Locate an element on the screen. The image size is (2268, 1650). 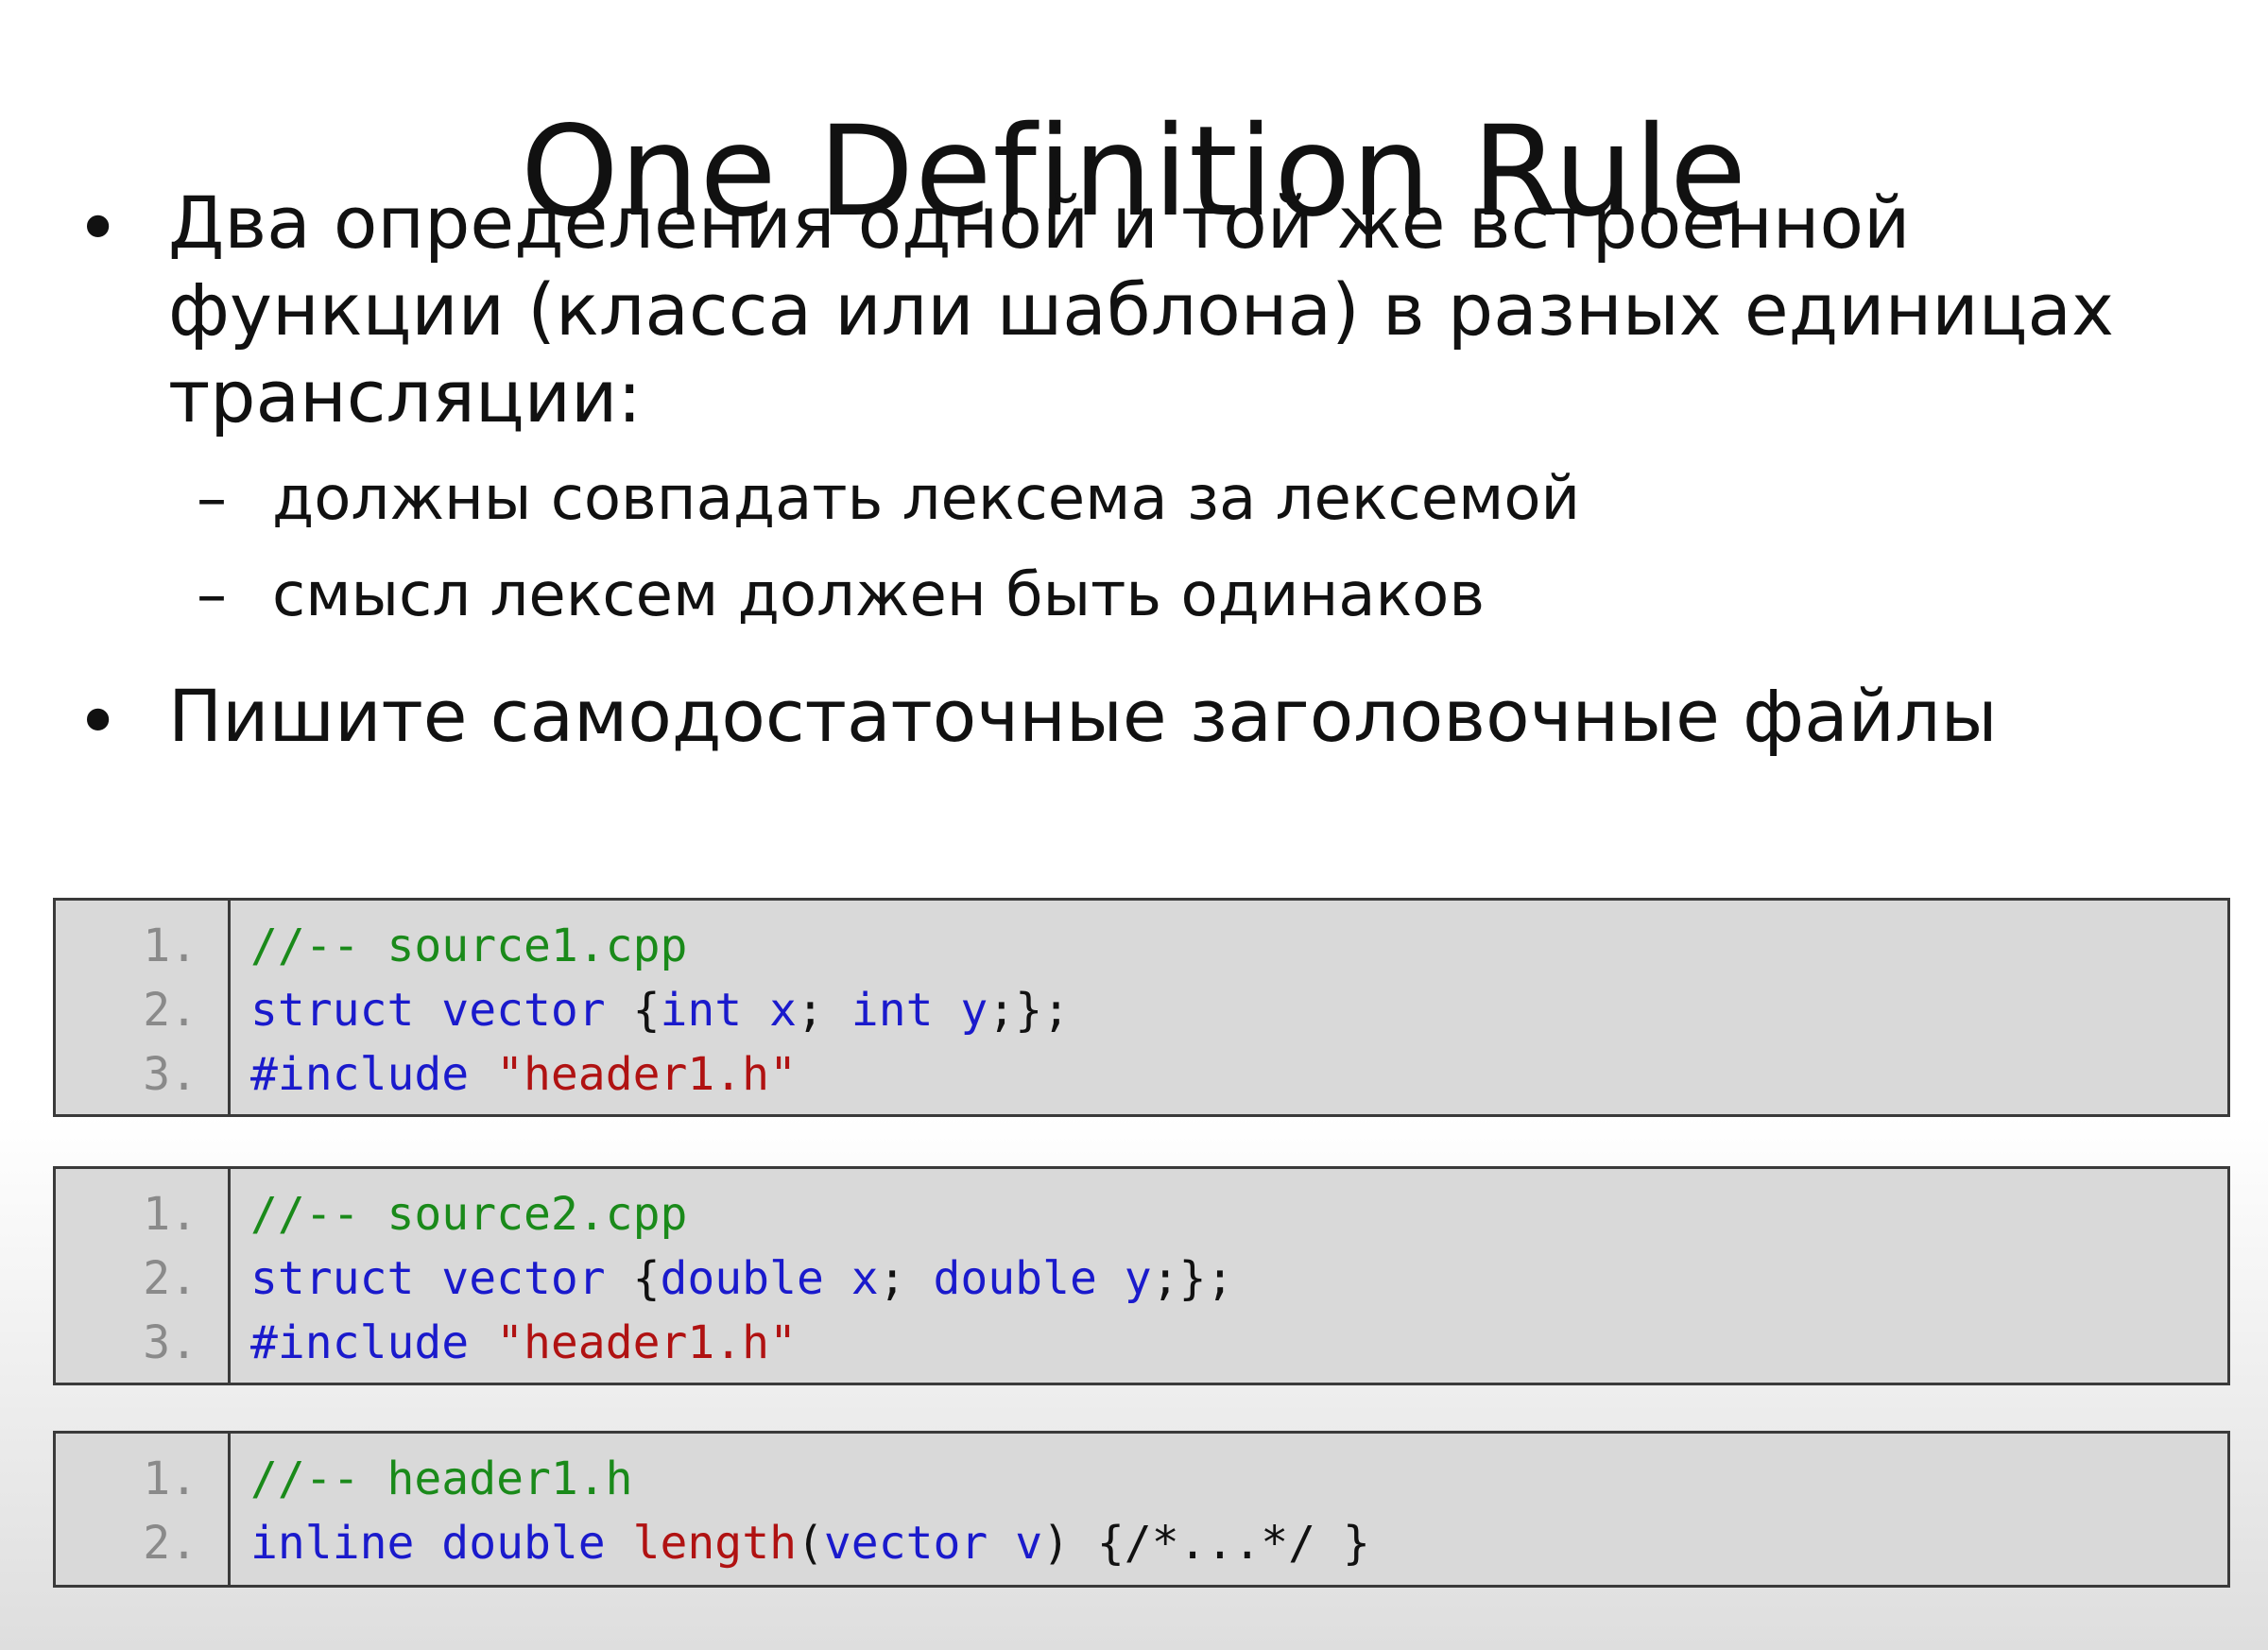
bullet-text-line: трансляции: is located at coordinates (405, 396).